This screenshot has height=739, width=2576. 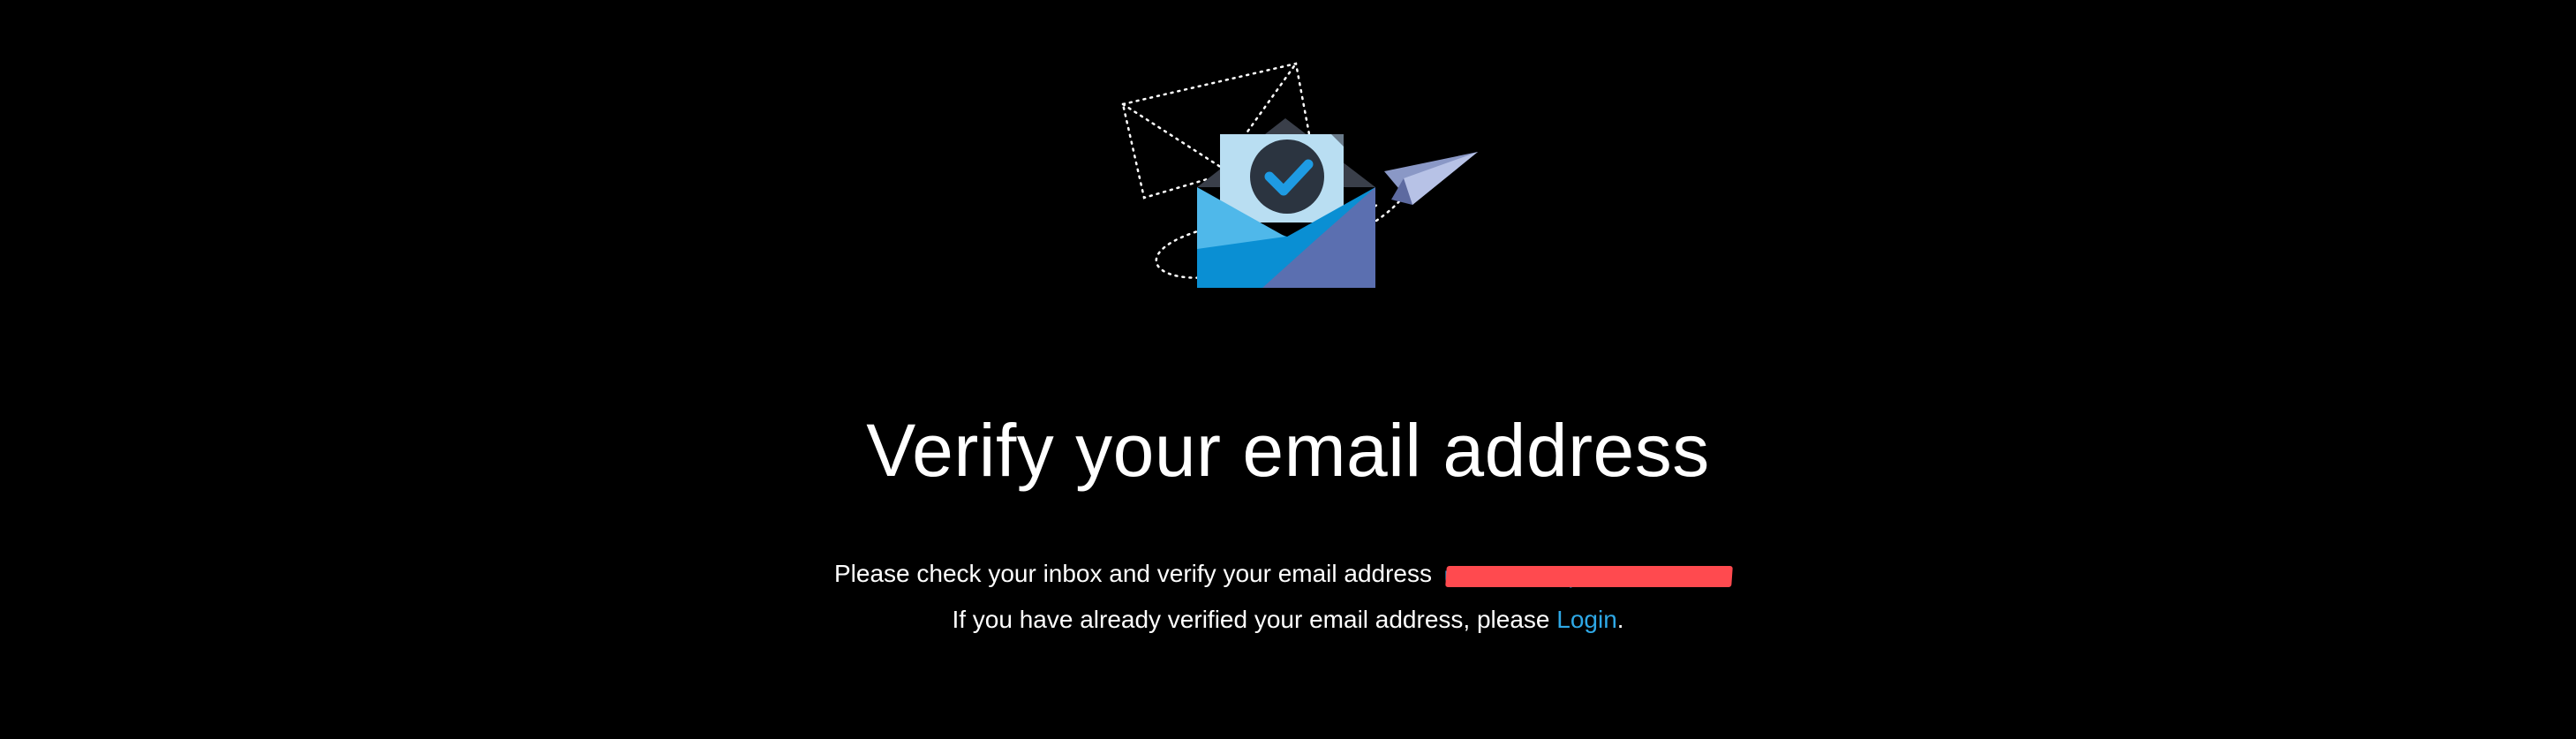 I want to click on redaction-mark, so click(x=1589, y=576).